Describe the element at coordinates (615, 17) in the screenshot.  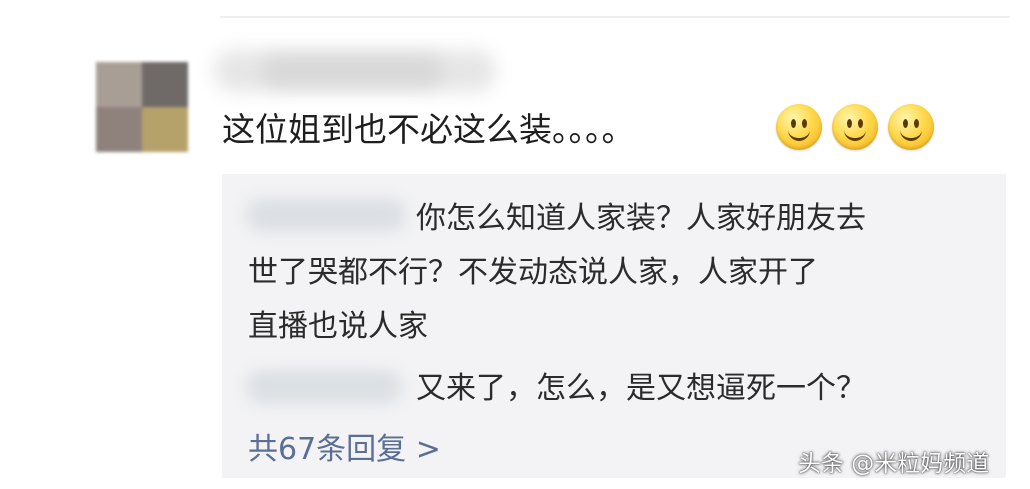
I see `divider` at that location.